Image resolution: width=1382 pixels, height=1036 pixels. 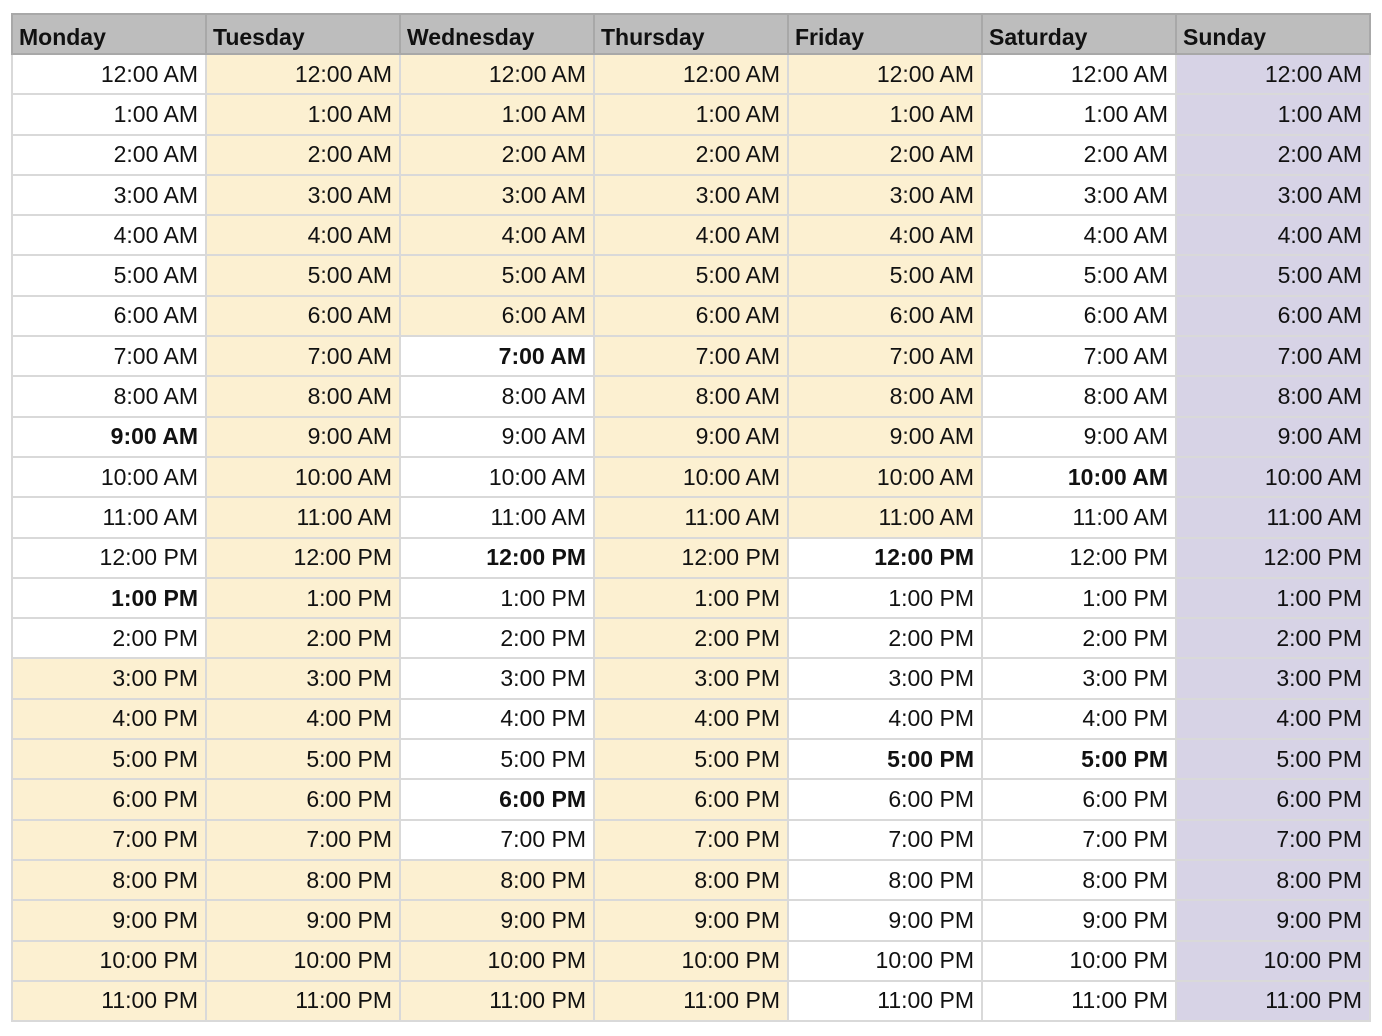 What do you see at coordinates (109, 34) in the screenshot?
I see `day-header: Monday` at bounding box center [109, 34].